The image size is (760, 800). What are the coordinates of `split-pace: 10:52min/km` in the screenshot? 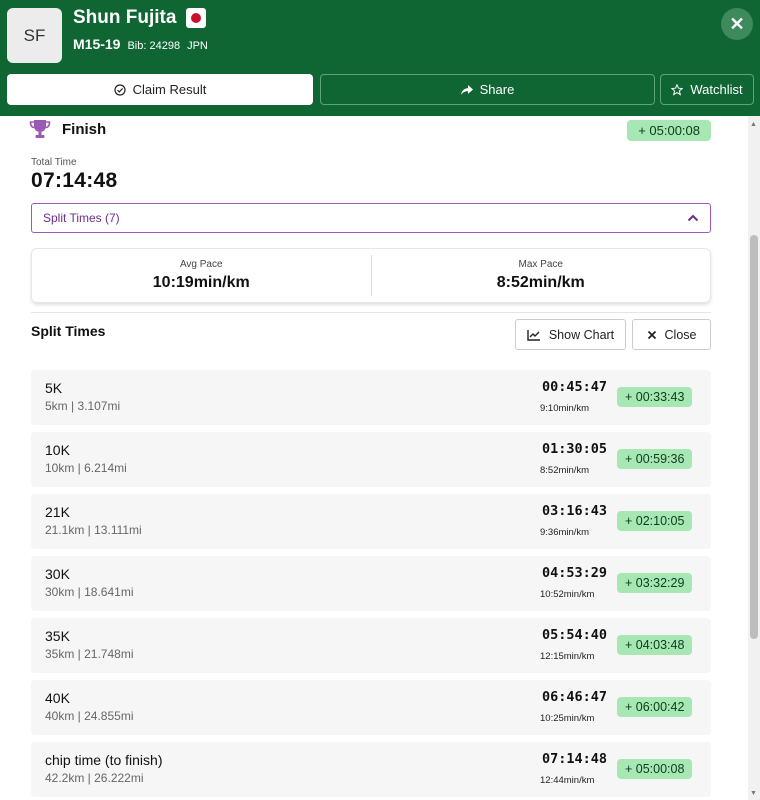 It's located at (567, 594).